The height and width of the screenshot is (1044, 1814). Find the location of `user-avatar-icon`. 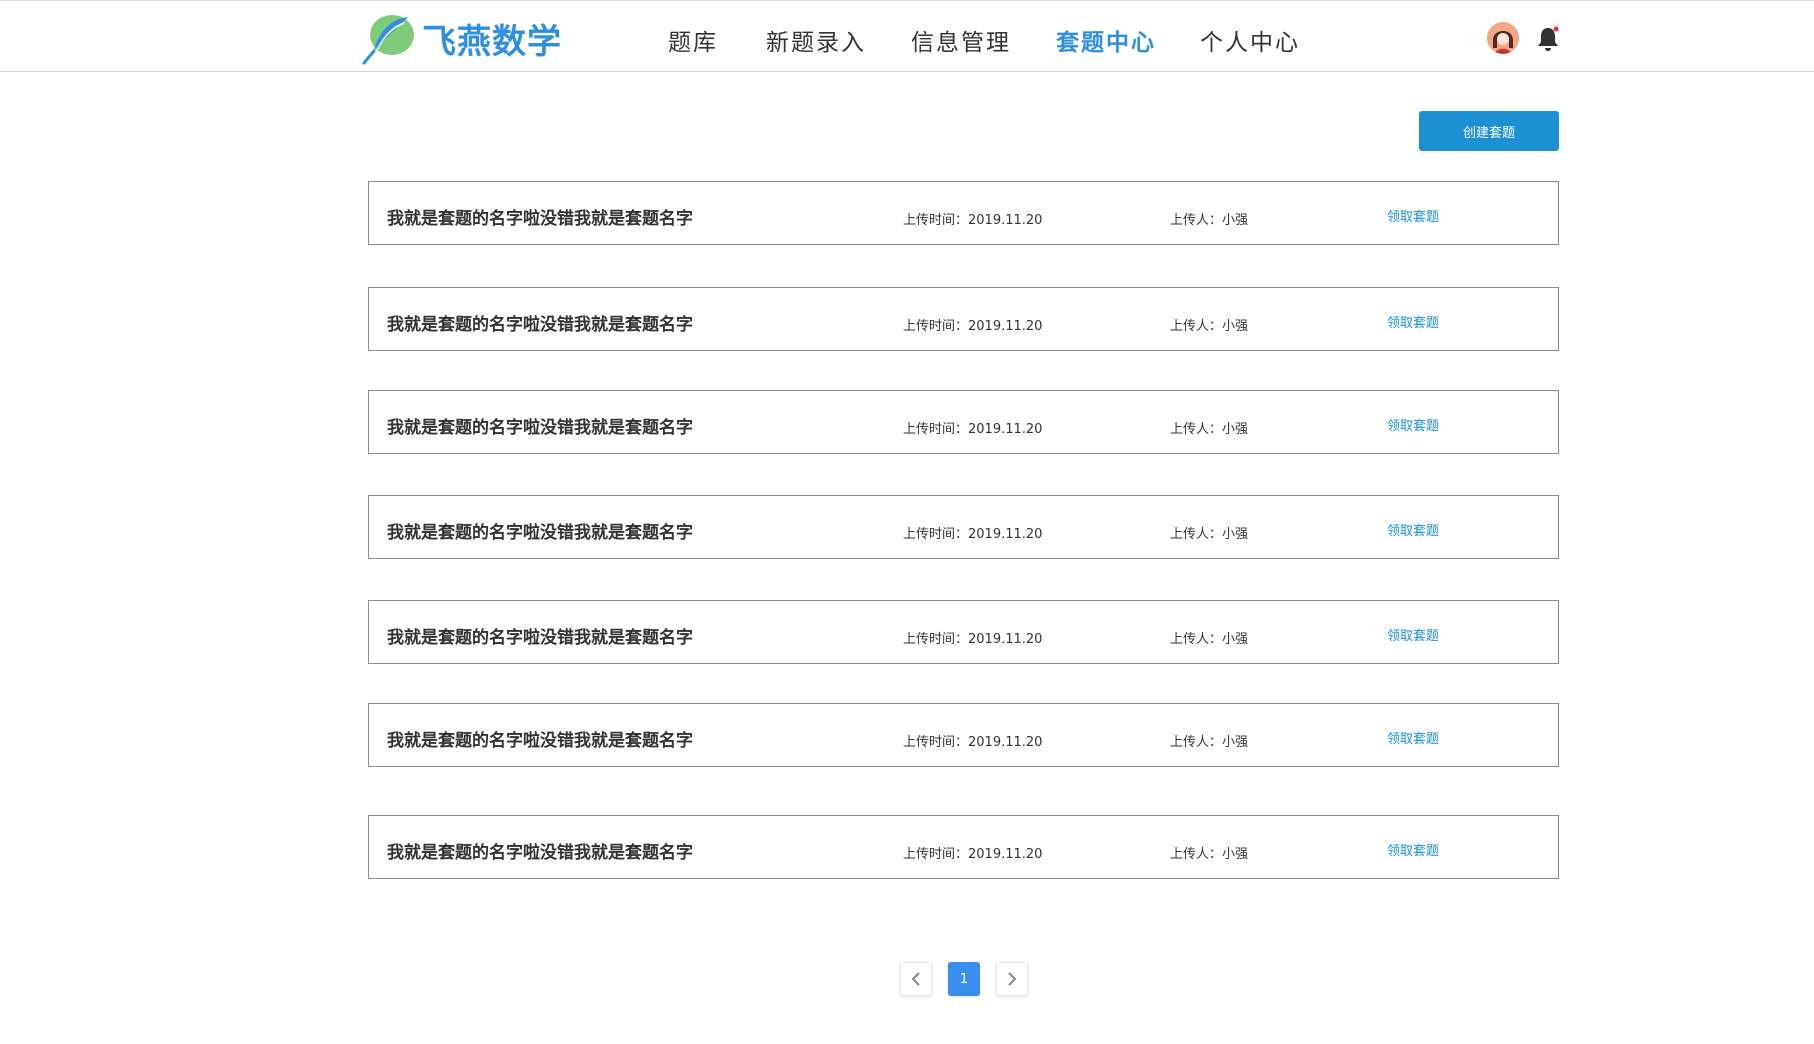

user-avatar-icon is located at coordinates (1503, 38).